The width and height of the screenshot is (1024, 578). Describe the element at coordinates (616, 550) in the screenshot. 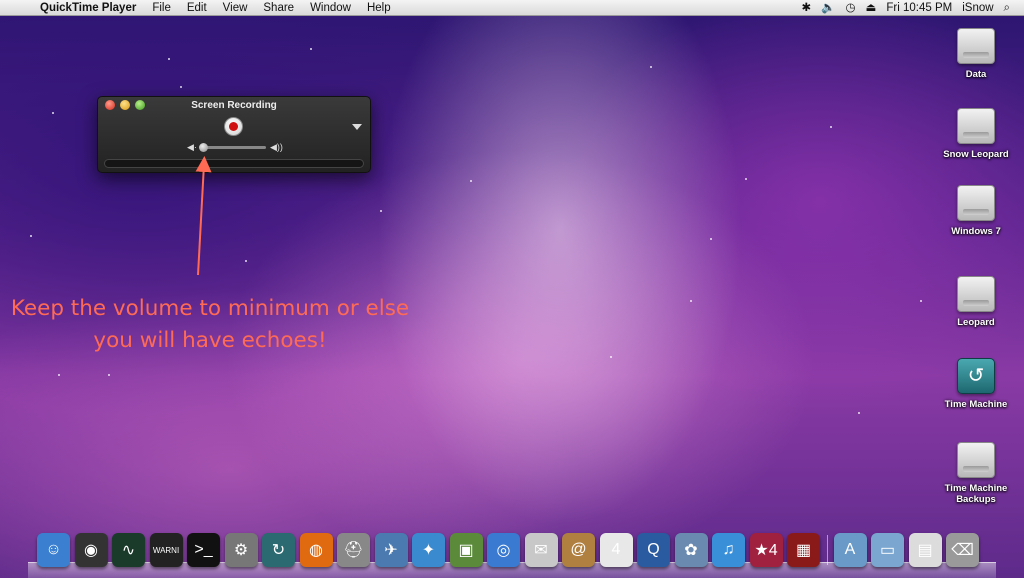

I see `ical-icon: 4` at that location.